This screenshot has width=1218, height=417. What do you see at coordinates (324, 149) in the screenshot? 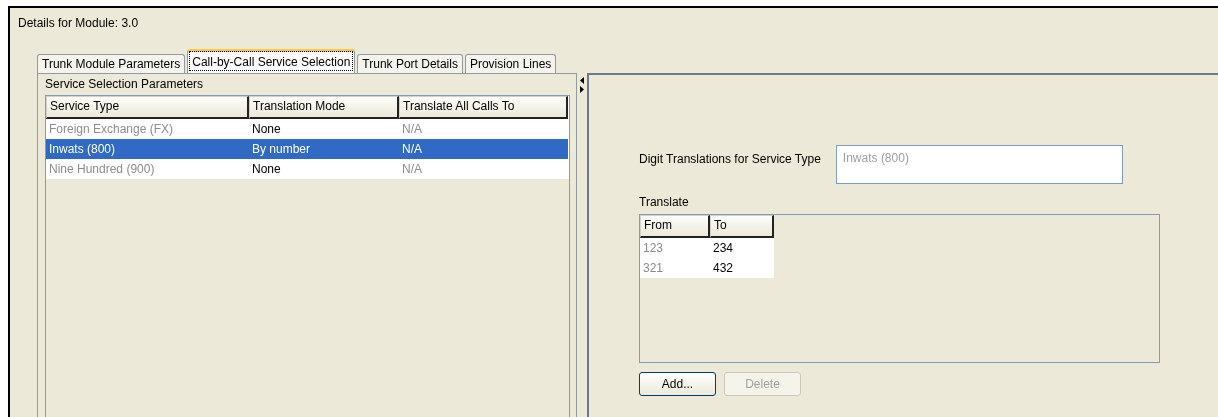
I see `table-cell: By number` at bounding box center [324, 149].